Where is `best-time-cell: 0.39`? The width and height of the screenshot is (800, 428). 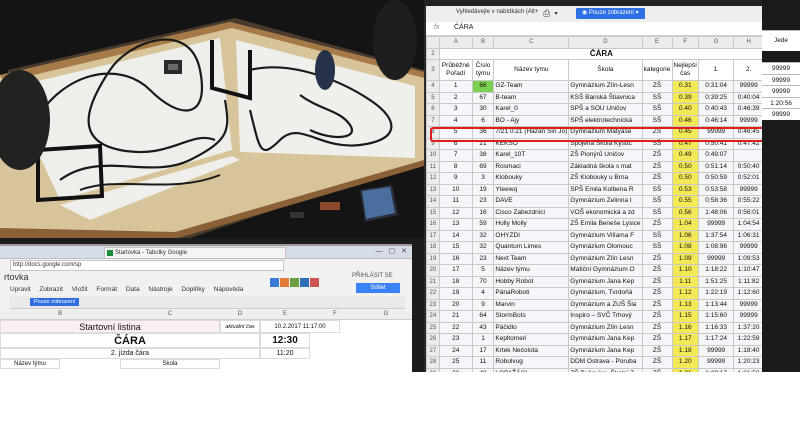 best-time-cell: 0.39 is located at coordinates (685, 97).